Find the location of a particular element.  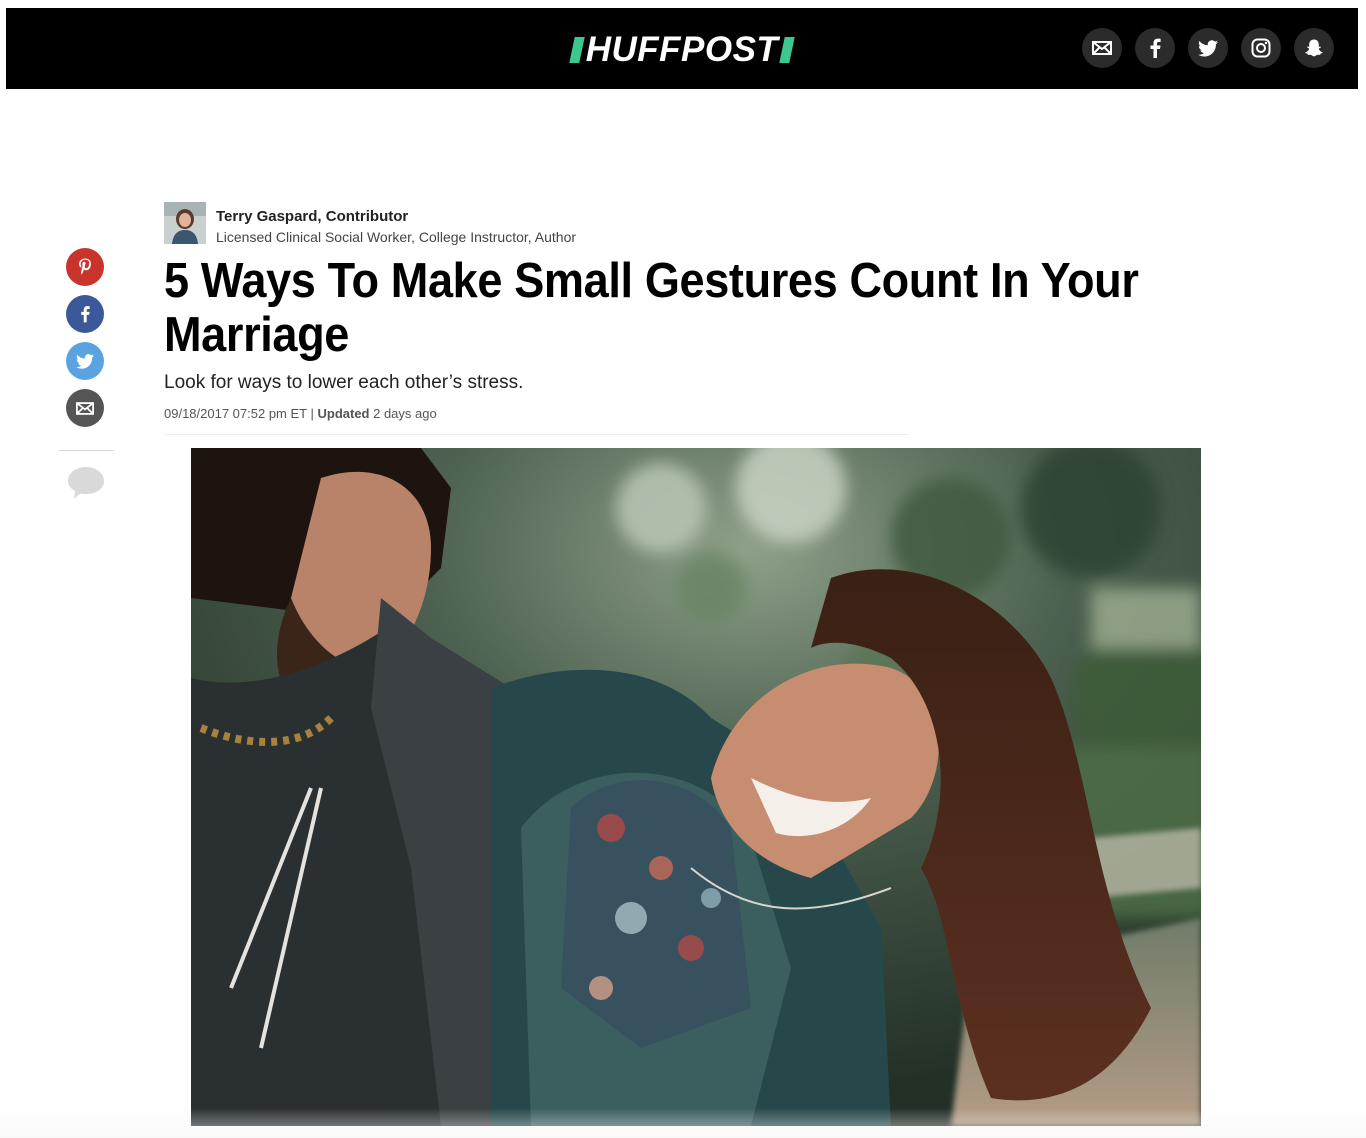

author-avatar is located at coordinates (185, 223).